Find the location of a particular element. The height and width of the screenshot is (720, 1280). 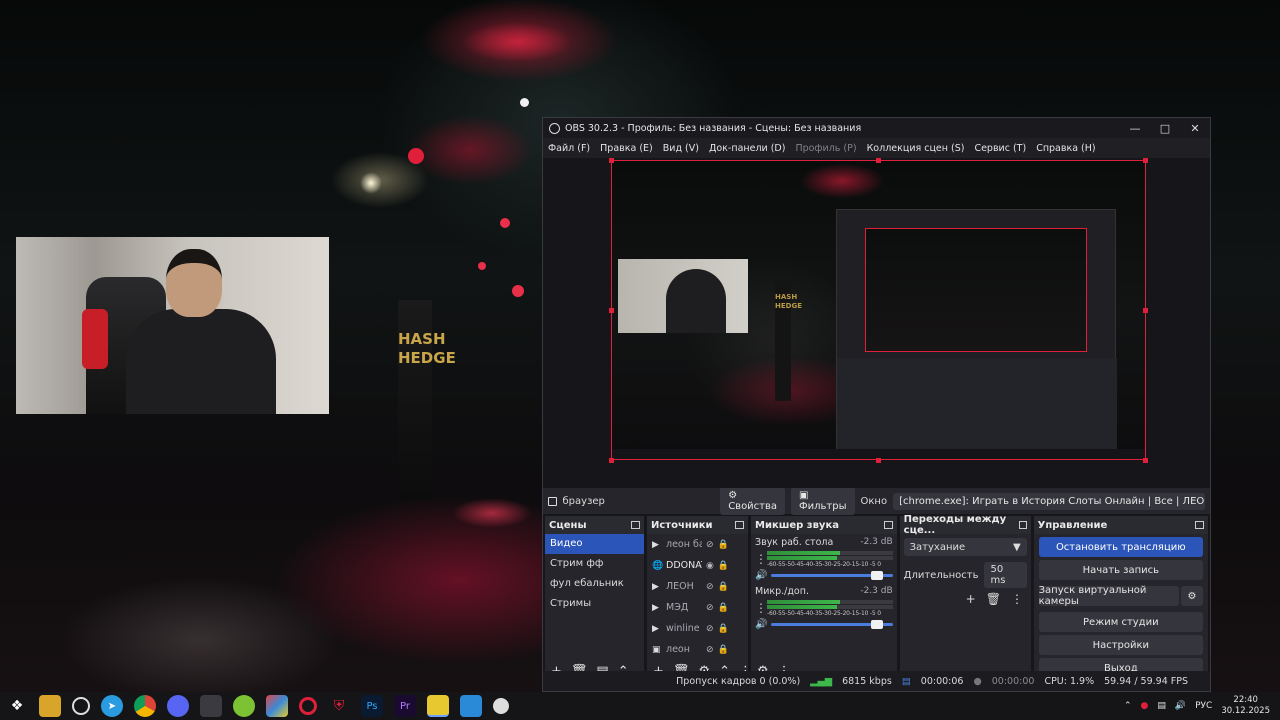

other-icon is located at coordinates (501, 706).